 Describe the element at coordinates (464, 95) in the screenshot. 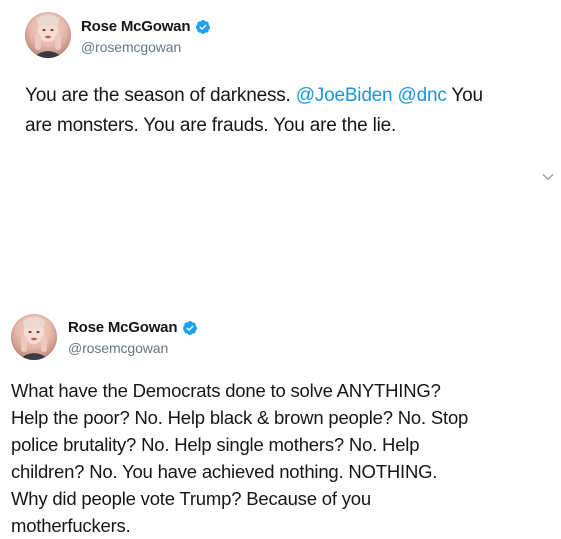

I see `text-segment: You` at that location.